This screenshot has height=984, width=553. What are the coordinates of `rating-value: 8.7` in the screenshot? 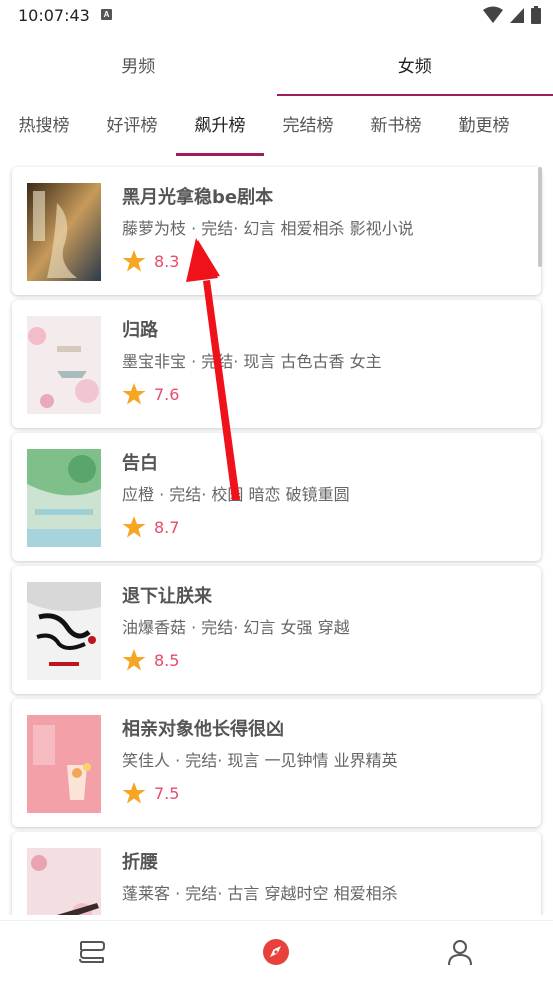 It's located at (167, 527).